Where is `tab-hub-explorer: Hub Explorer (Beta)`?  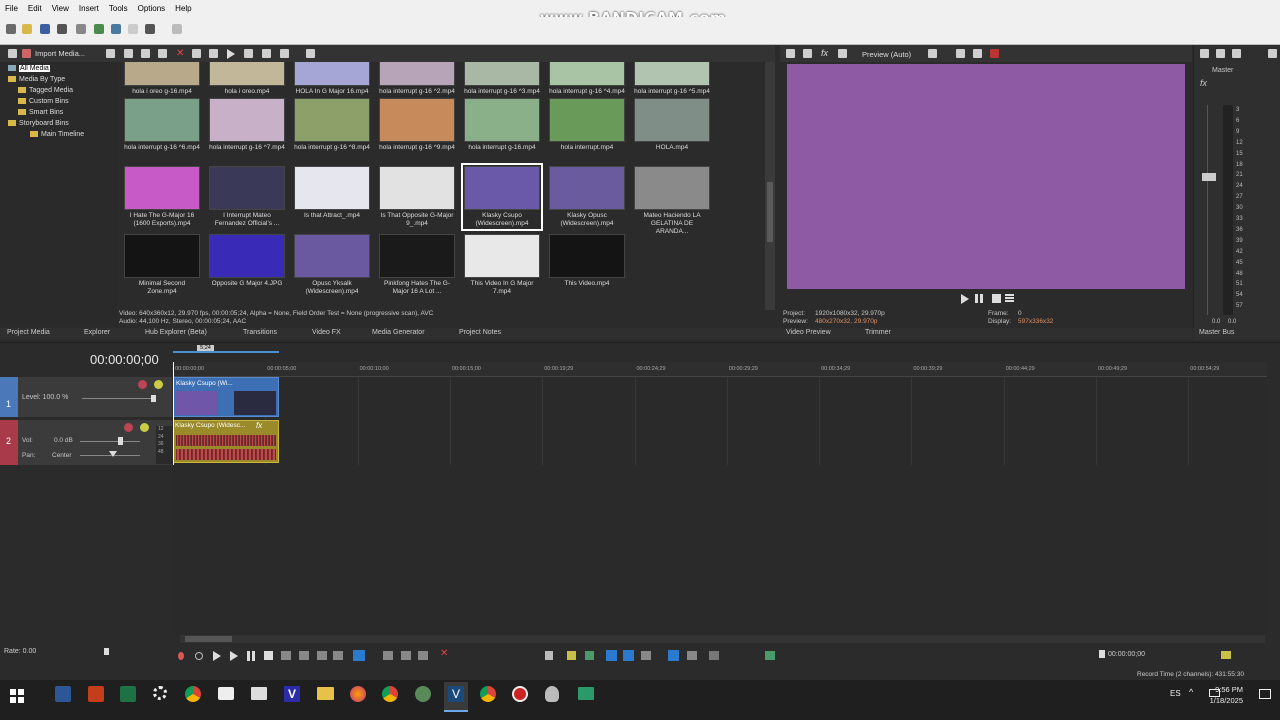
tab-hub-explorer: Hub Explorer (Beta) is located at coordinates (176, 332).